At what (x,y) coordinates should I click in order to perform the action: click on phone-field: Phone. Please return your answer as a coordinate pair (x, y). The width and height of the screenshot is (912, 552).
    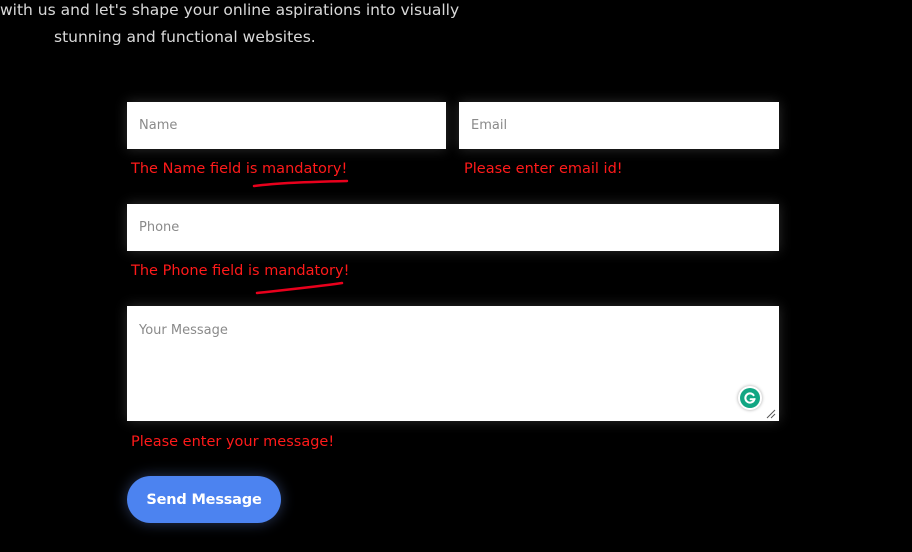
    Looking at the image, I should click on (453, 227).